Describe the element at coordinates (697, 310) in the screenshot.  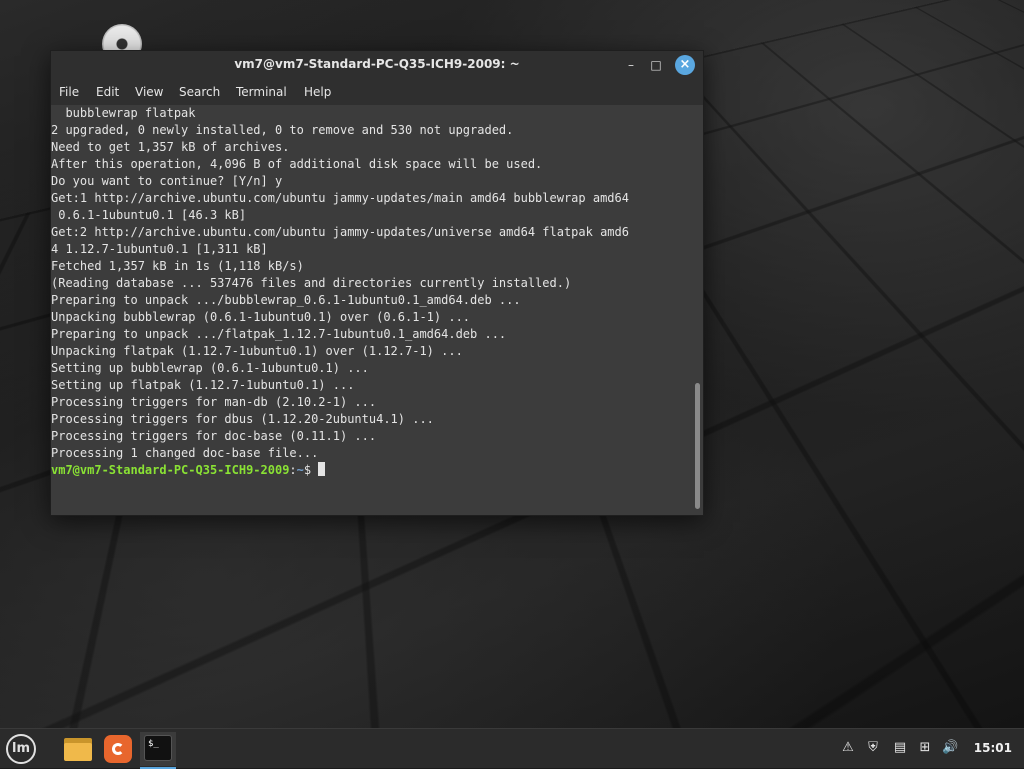
I see `scrollbar` at that location.